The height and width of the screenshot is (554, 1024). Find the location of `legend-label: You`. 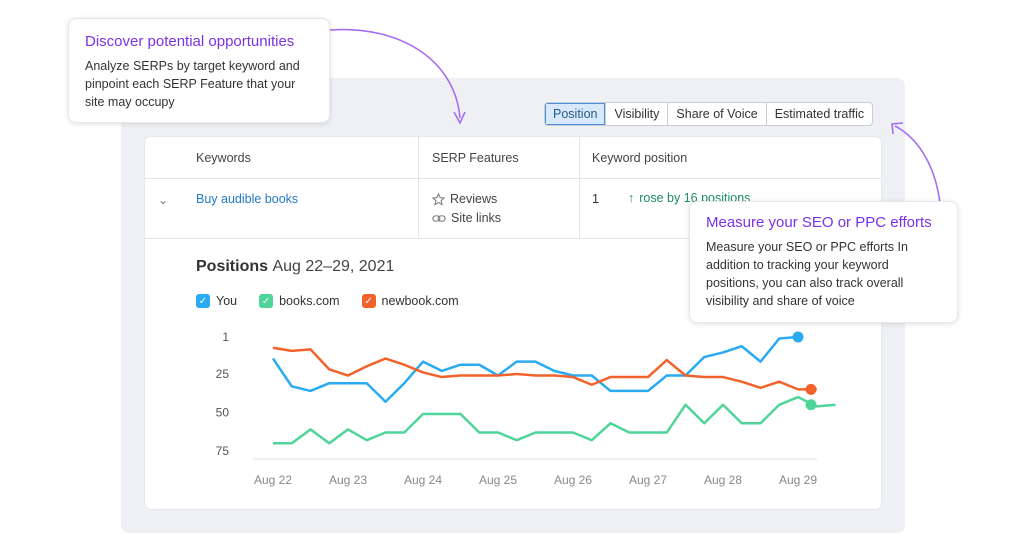

legend-label: You is located at coordinates (227, 301).